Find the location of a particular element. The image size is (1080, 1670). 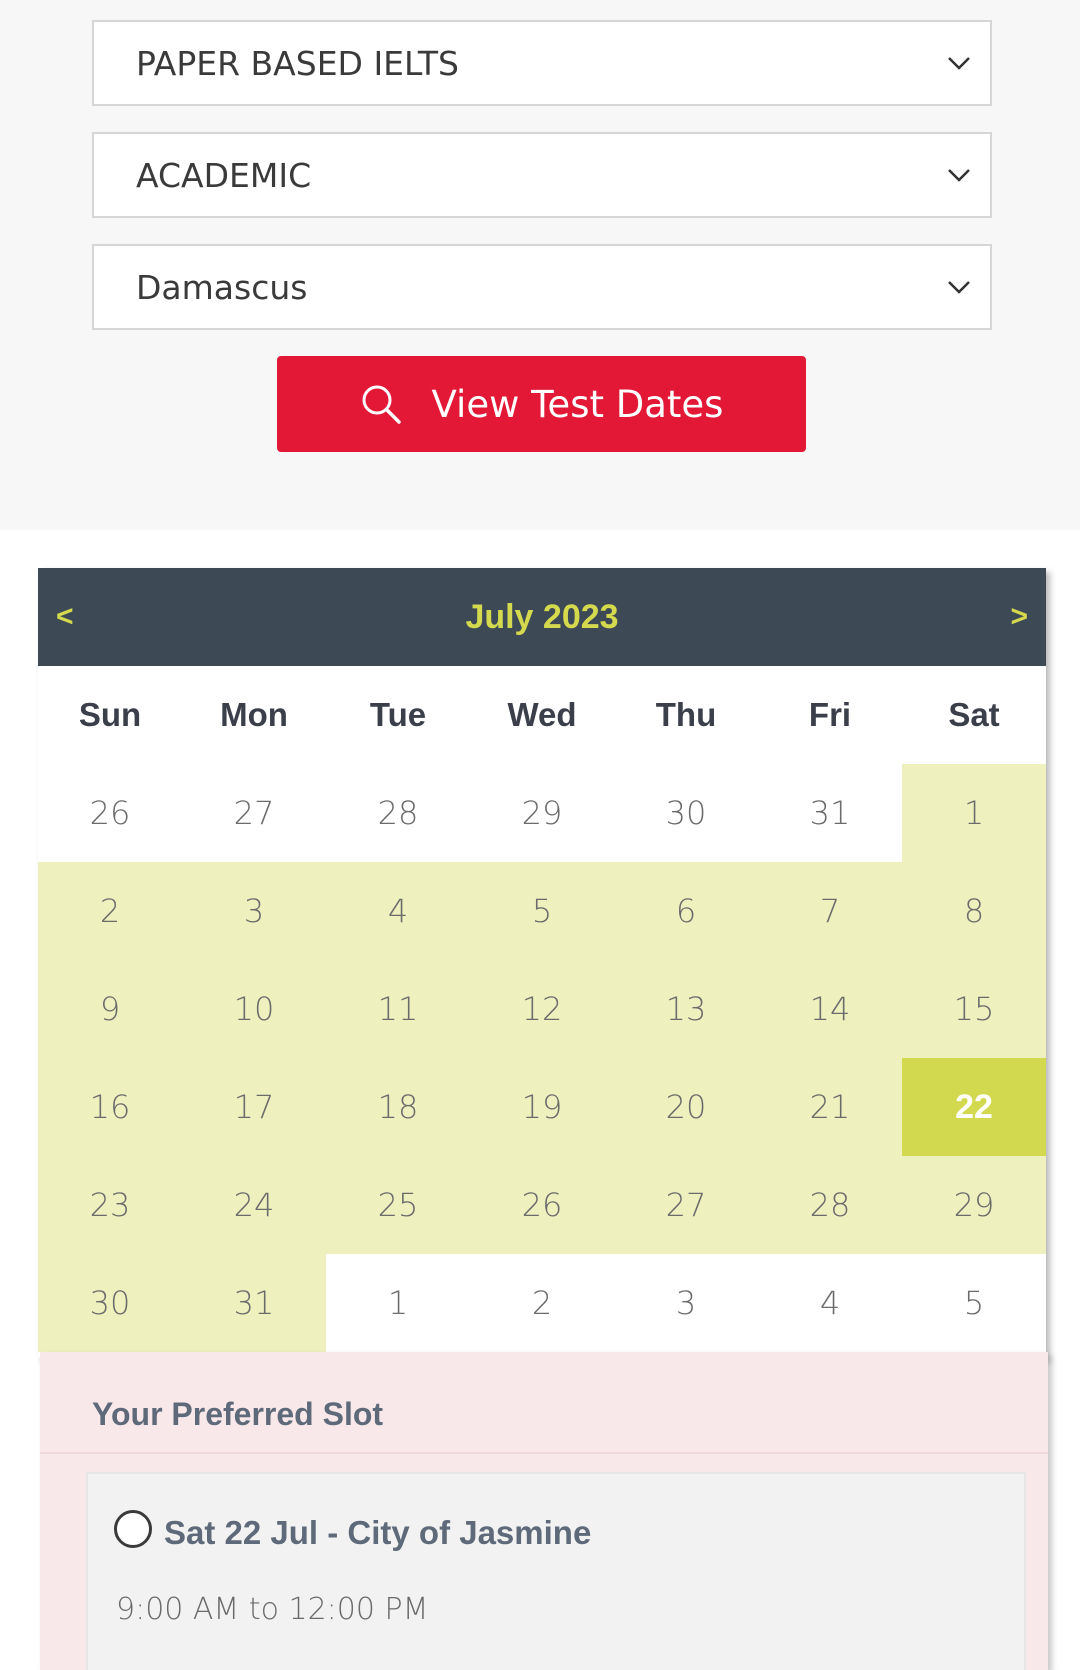

calendar-header: < July 2023 > is located at coordinates (542, 617).